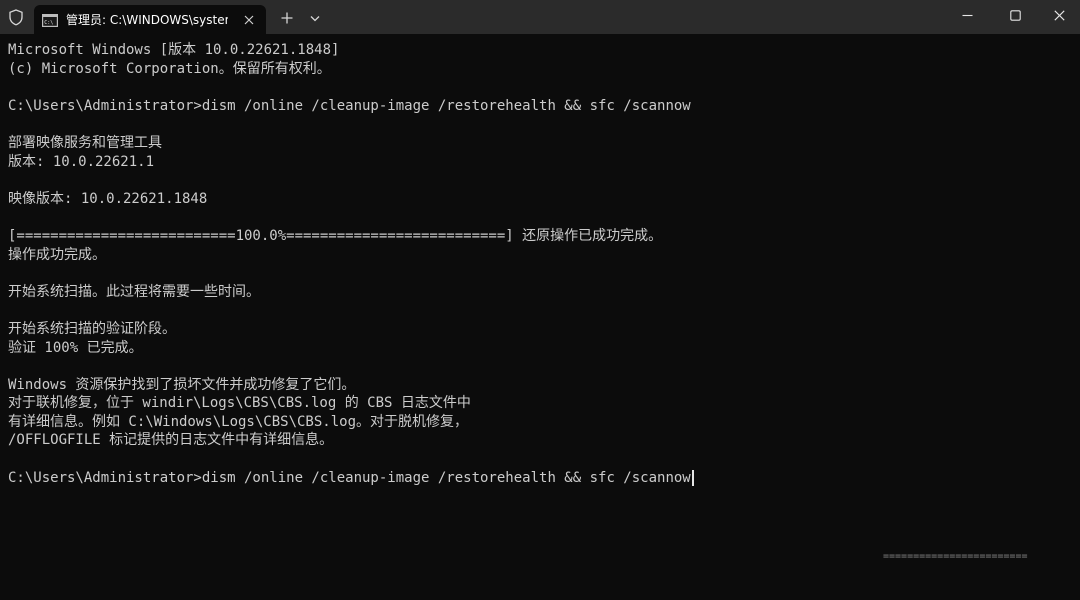 Image resolution: width=1080 pixels, height=600 pixels. What do you see at coordinates (81, 161) in the screenshot?
I see `console-line: 版本: 10.0.22621.1` at bounding box center [81, 161].